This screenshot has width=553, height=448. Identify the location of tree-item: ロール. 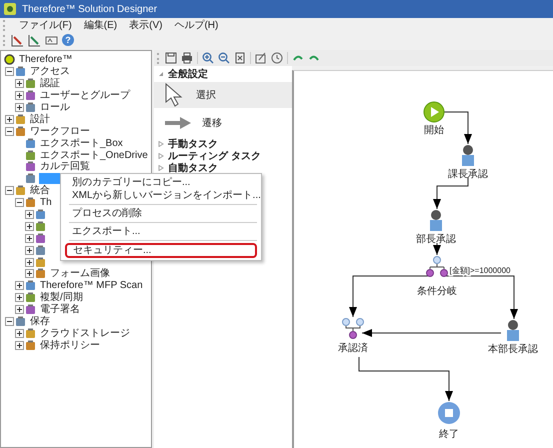
(55, 107).